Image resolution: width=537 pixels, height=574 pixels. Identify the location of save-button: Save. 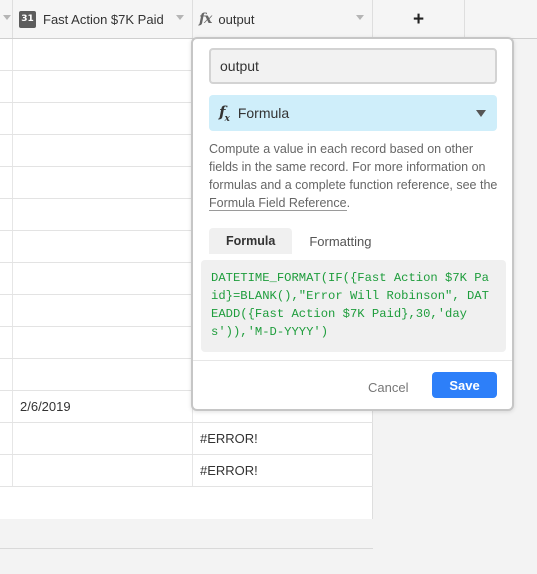
(464, 385).